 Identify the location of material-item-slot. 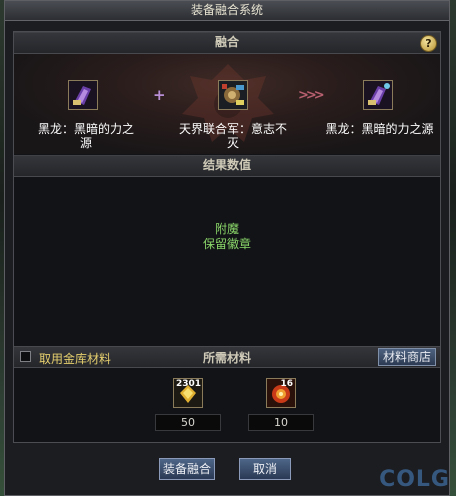
(233, 95).